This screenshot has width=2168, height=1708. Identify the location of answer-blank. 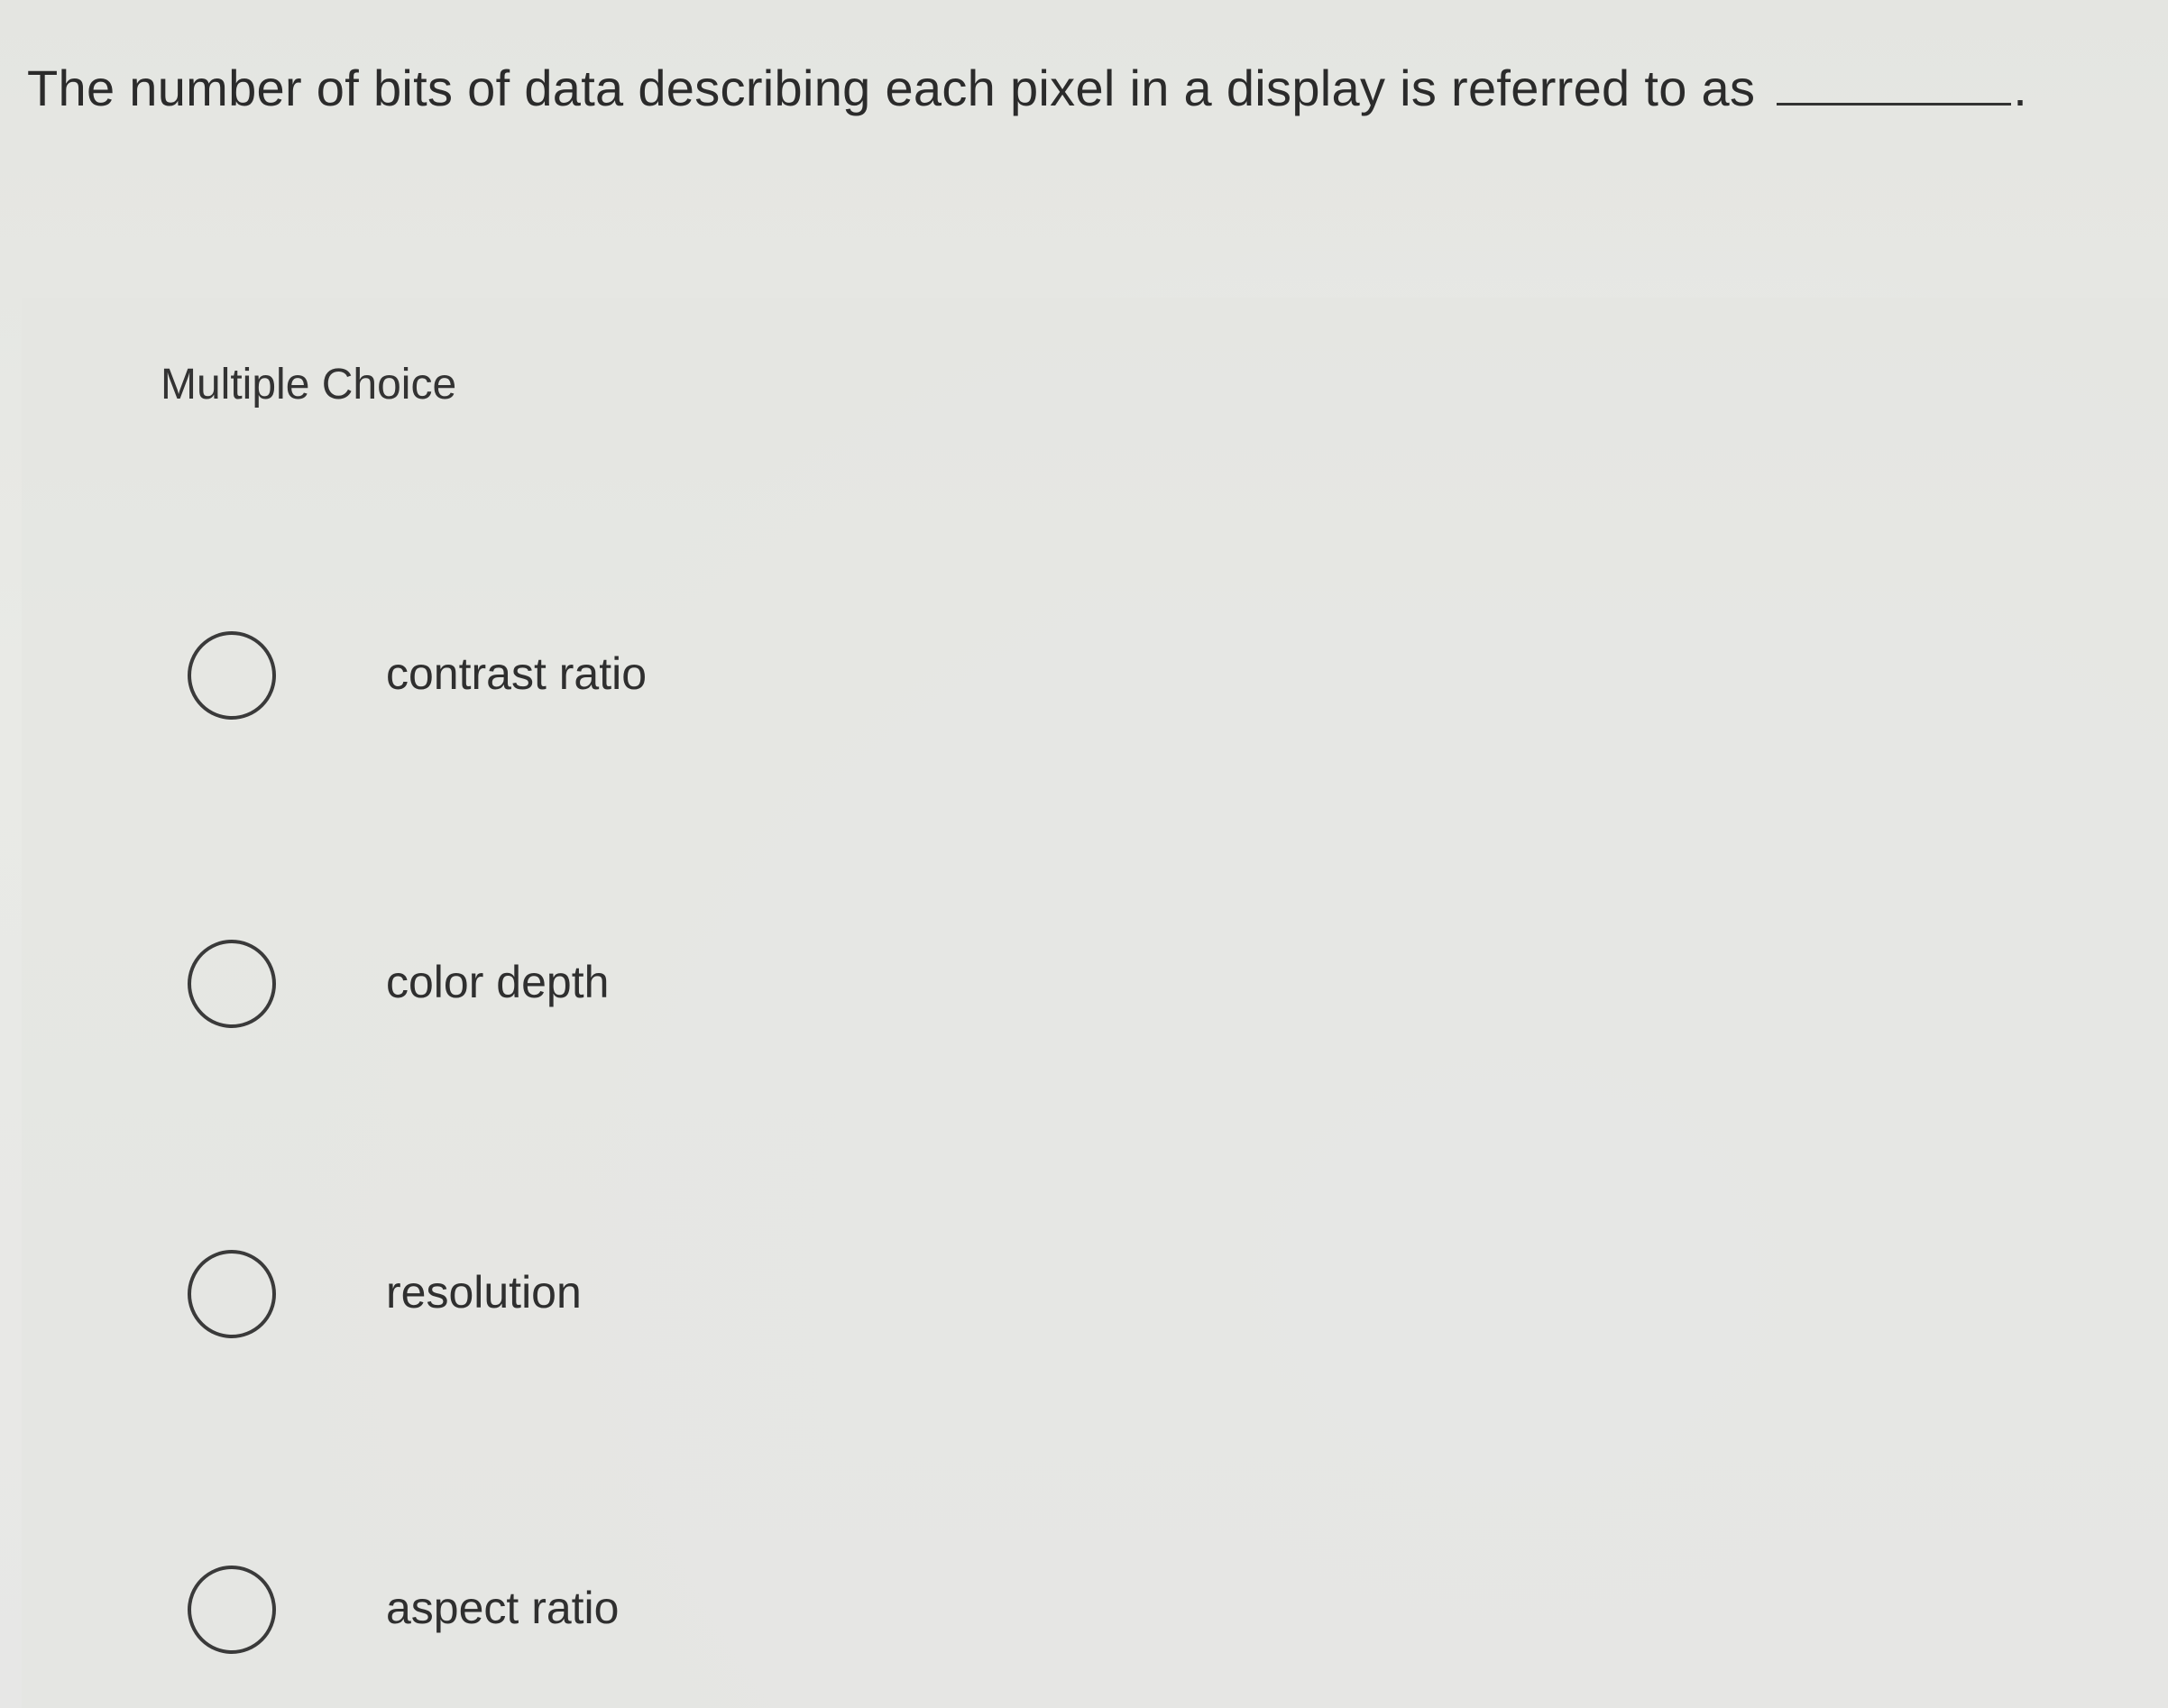
(1894, 83).